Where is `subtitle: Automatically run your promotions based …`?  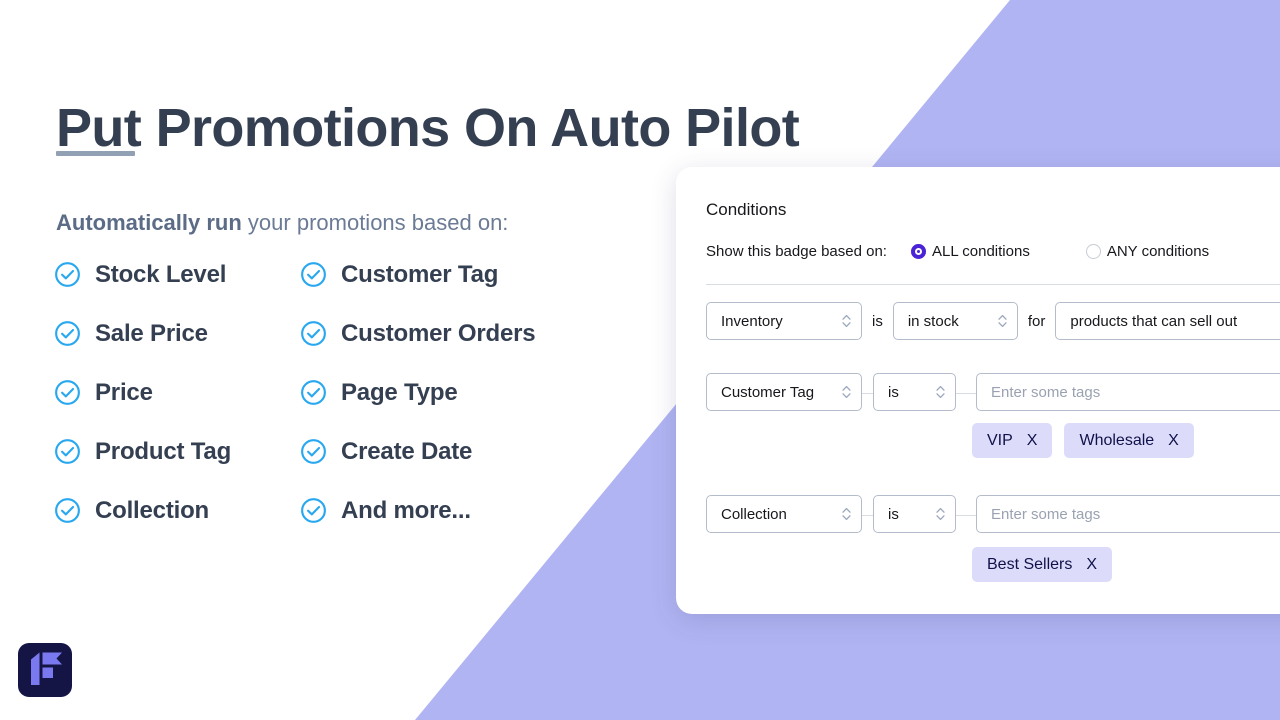
subtitle: Automatically run your promotions based … is located at coordinates (282, 223).